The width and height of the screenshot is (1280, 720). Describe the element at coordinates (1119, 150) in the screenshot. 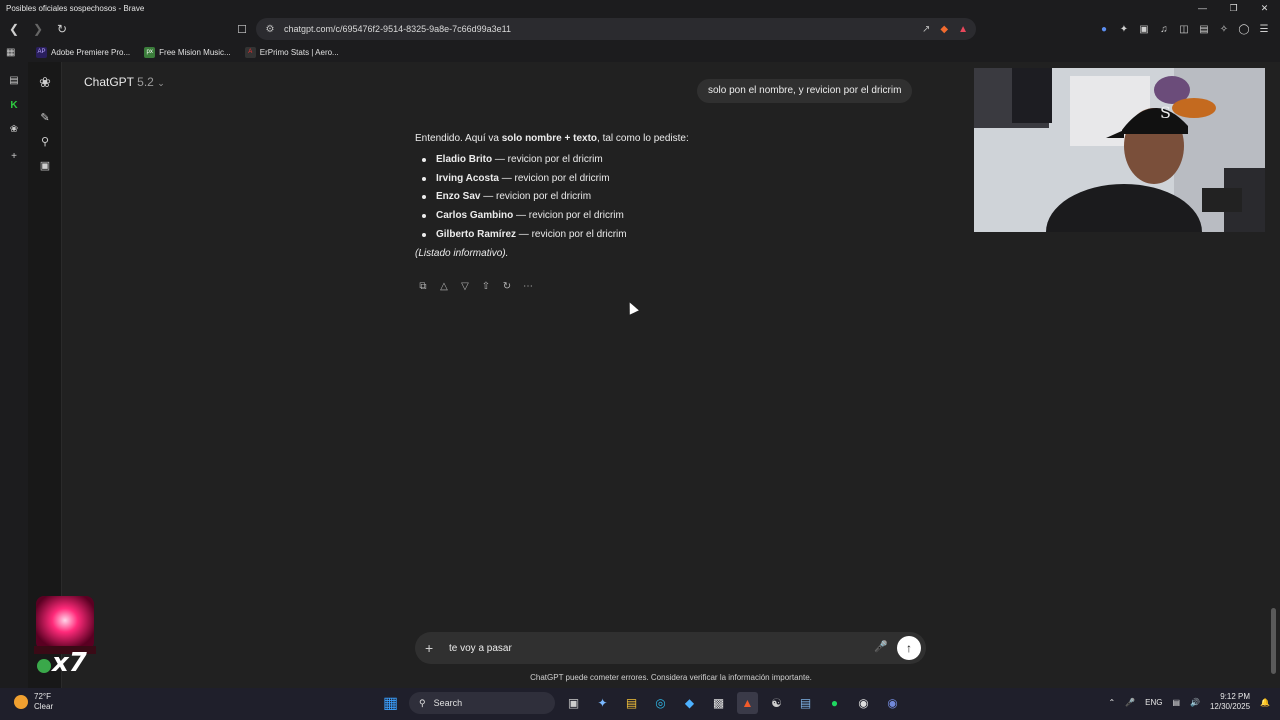

I see `webcam-overlay: S` at that location.